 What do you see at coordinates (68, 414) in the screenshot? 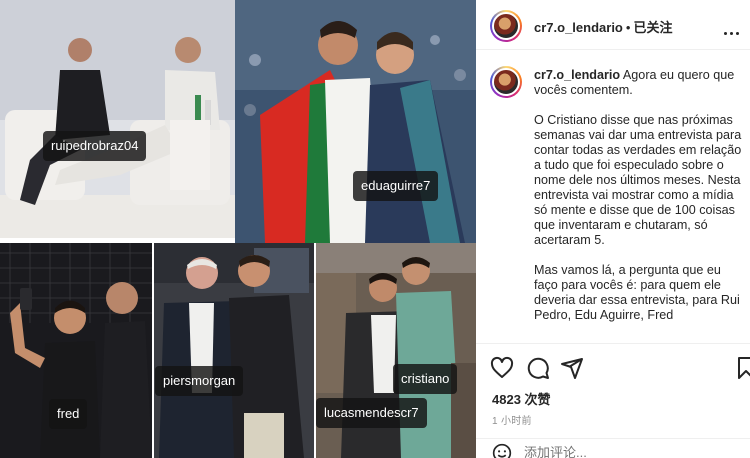
I see `photo-tag: fred` at bounding box center [68, 414].